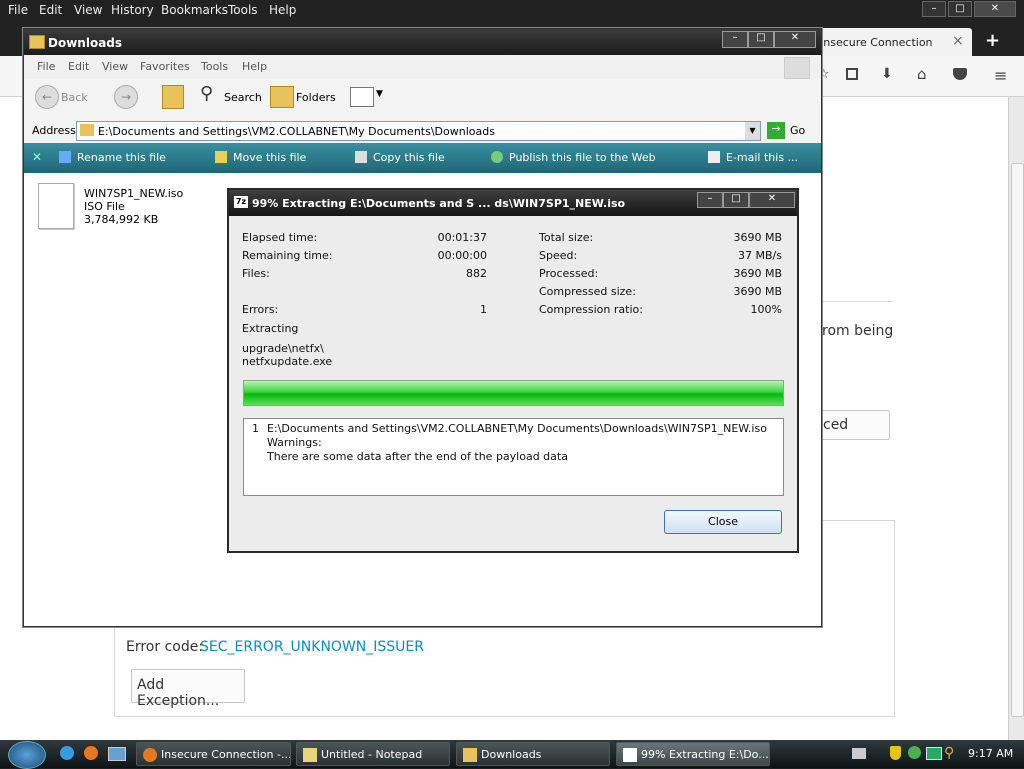 The image size is (1024, 769). What do you see at coordinates (87, 130) in the screenshot?
I see `folder-icon` at bounding box center [87, 130].